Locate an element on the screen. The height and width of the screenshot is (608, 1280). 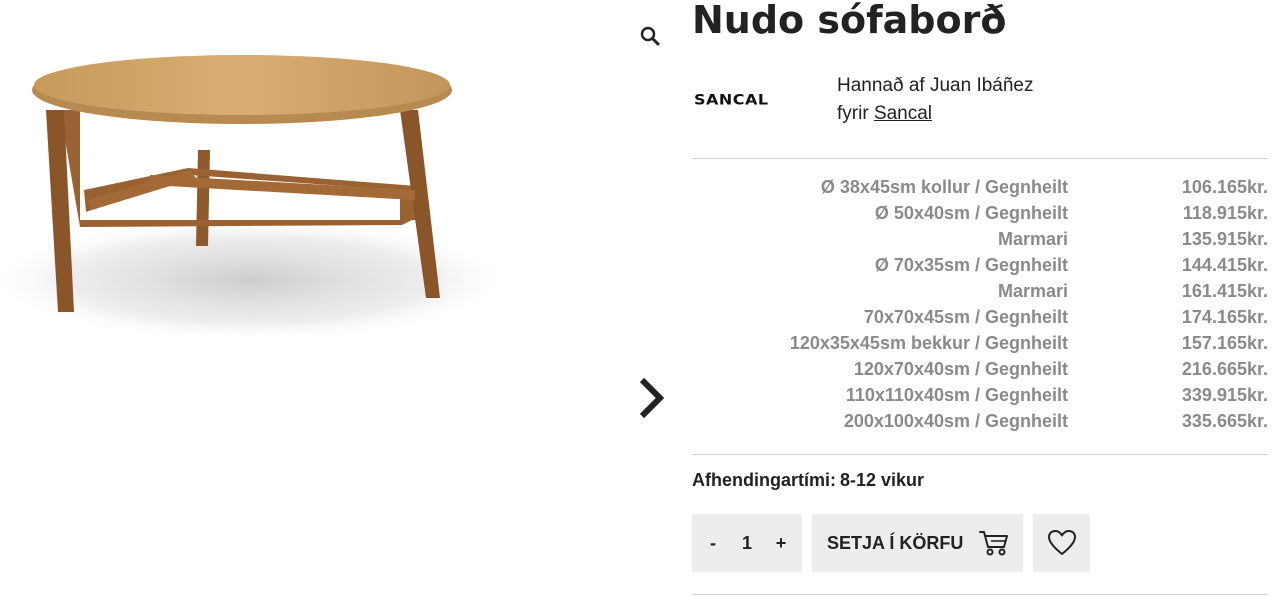
variant-price: 339.915kr. is located at coordinates (1224, 395).